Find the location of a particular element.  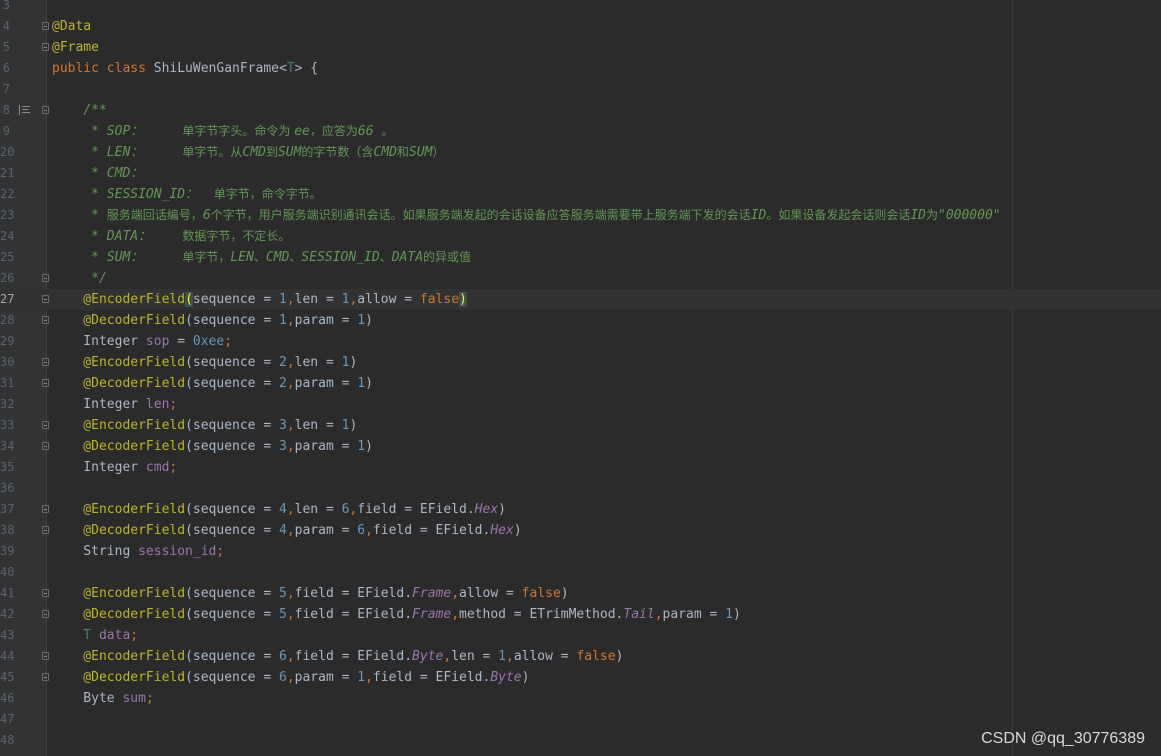

code-text: @EncoderField(sequence = 2,len = 1) is located at coordinates (204, 362).